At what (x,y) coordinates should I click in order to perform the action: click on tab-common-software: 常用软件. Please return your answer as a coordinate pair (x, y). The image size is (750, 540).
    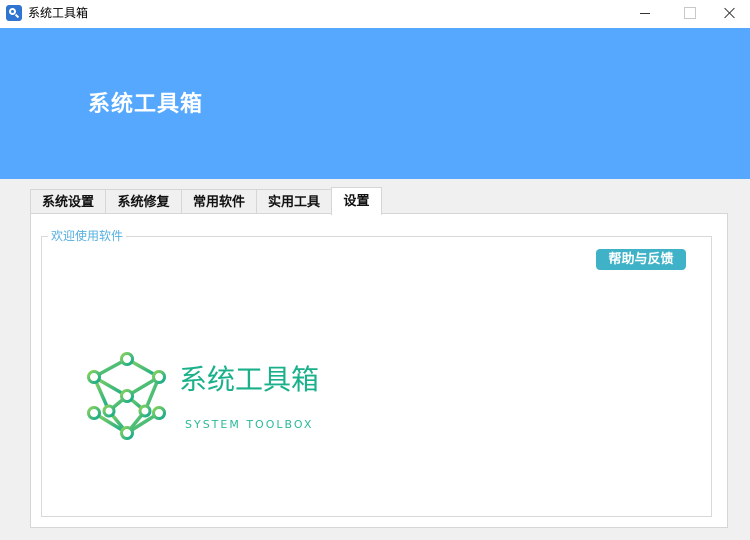
    Looking at the image, I should click on (219, 201).